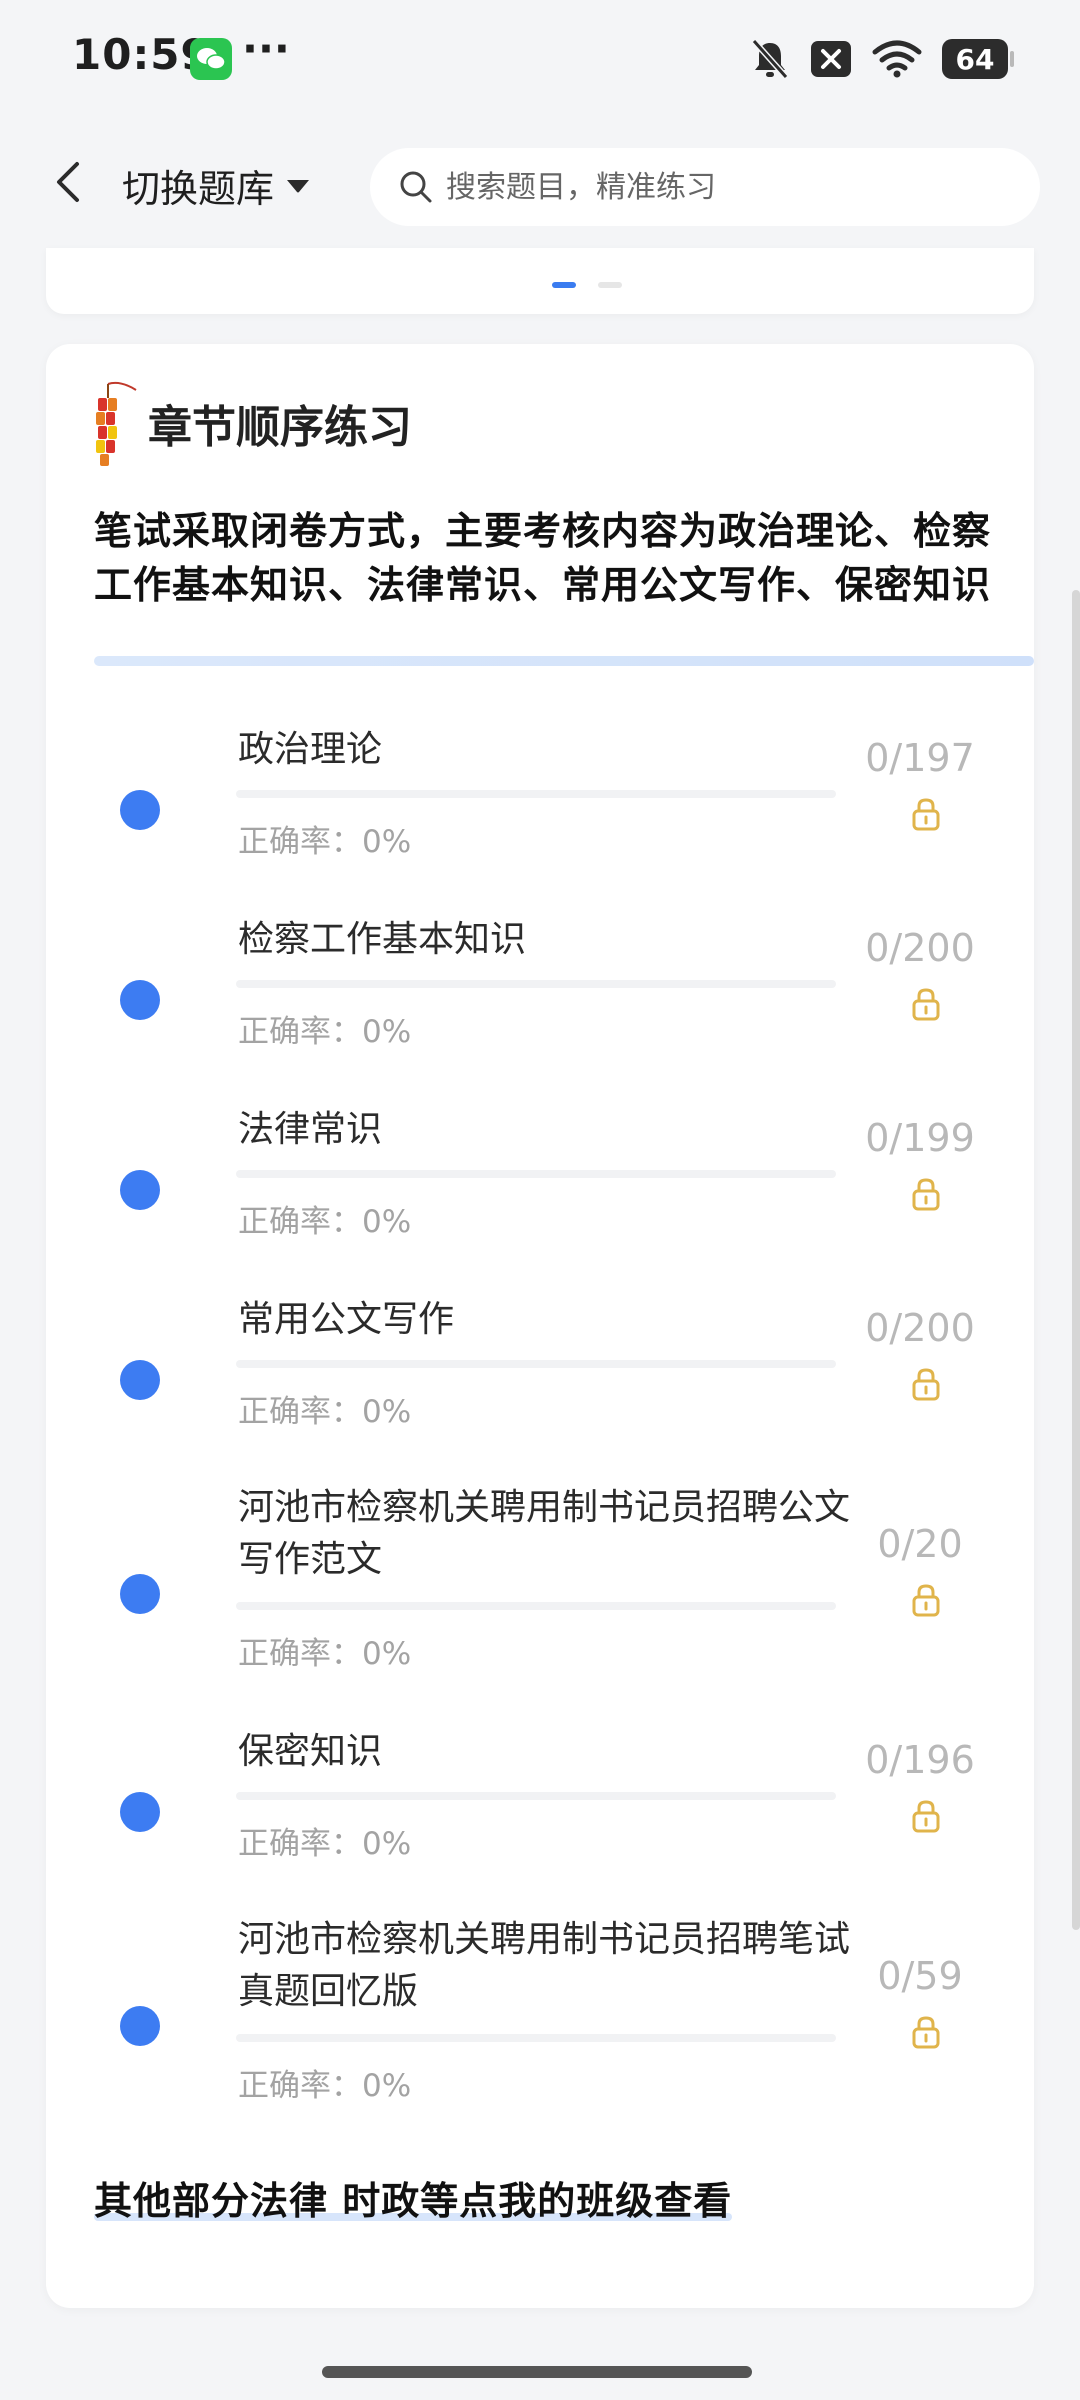  I want to click on close-box-icon, so click(831, 59).